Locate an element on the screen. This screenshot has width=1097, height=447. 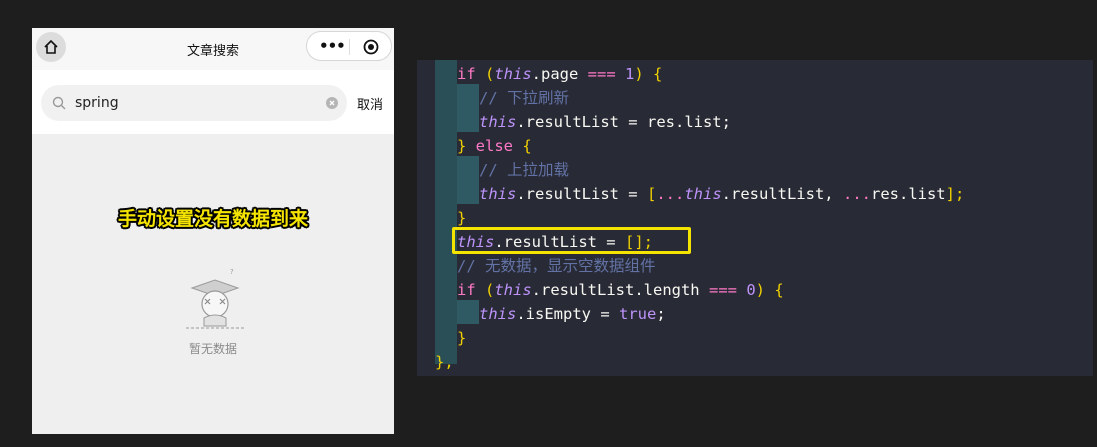
nav-bar: 文章搜索 ••• is located at coordinates (213, 49).